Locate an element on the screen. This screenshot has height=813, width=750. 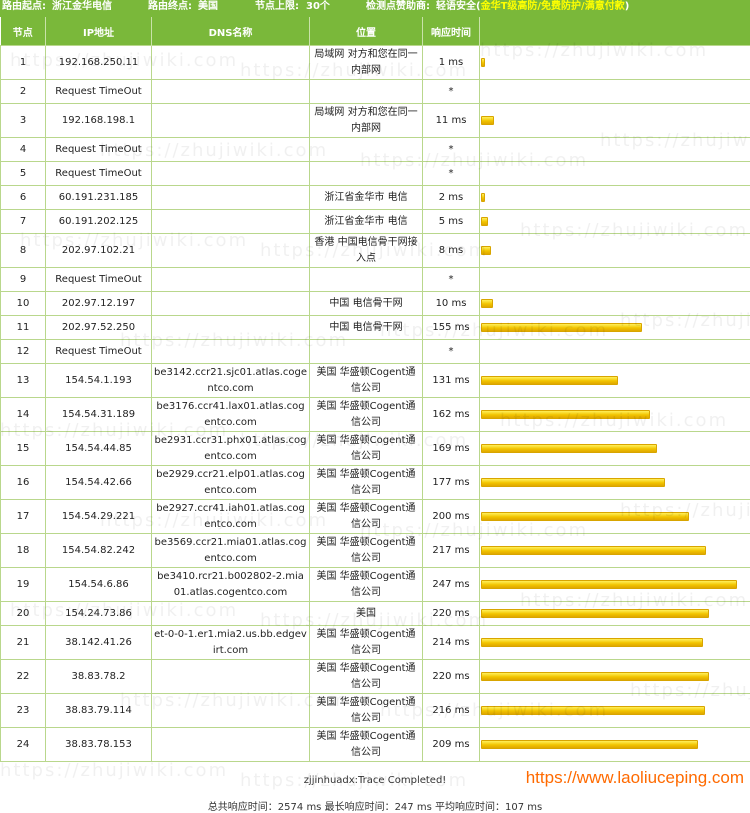
hop-cell: 5 is located at coordinates (23, 174).